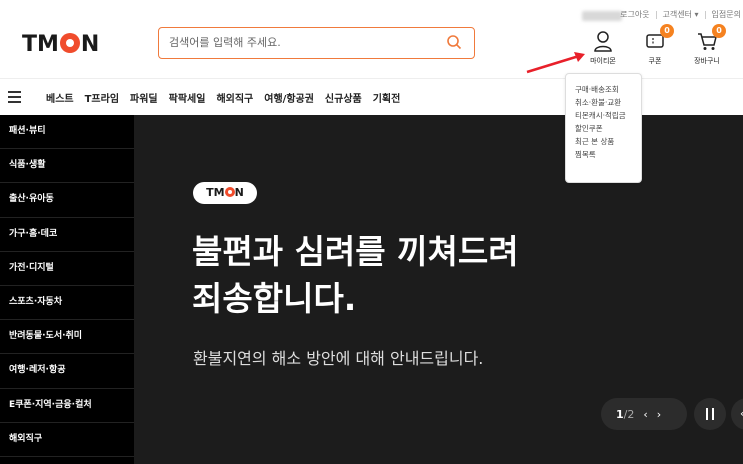  I want to click on coupon-label: 쿠폰, so click(655, 61).